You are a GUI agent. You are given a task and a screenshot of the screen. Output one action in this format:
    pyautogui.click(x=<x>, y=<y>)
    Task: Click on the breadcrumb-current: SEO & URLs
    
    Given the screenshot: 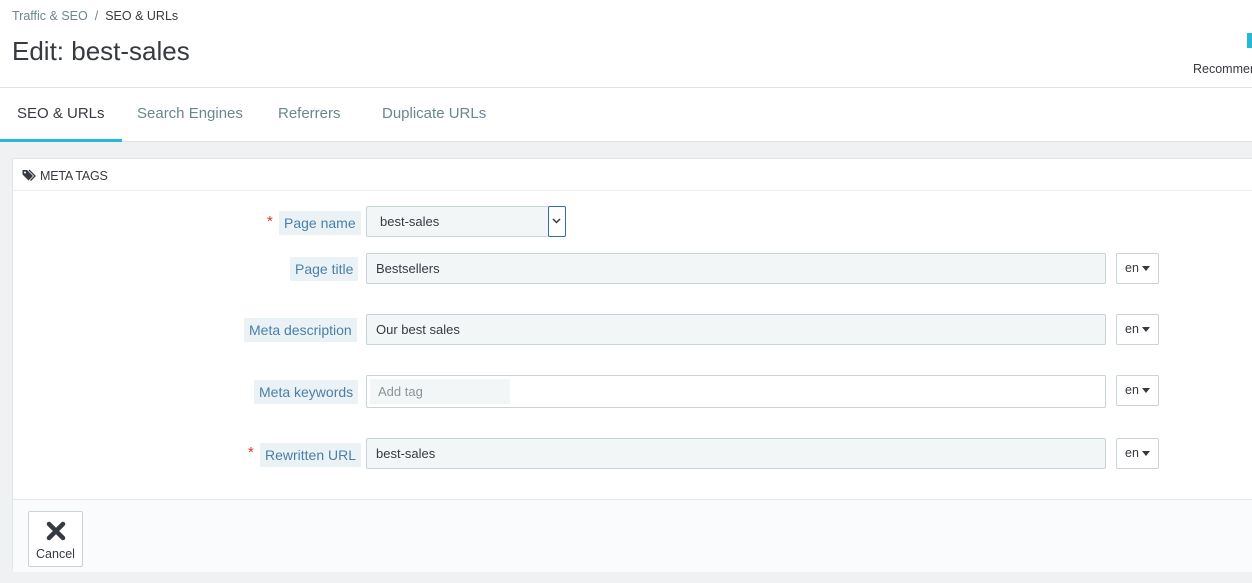 What is the action you would take?
    pyautogui.click(x=142, y=16)
    